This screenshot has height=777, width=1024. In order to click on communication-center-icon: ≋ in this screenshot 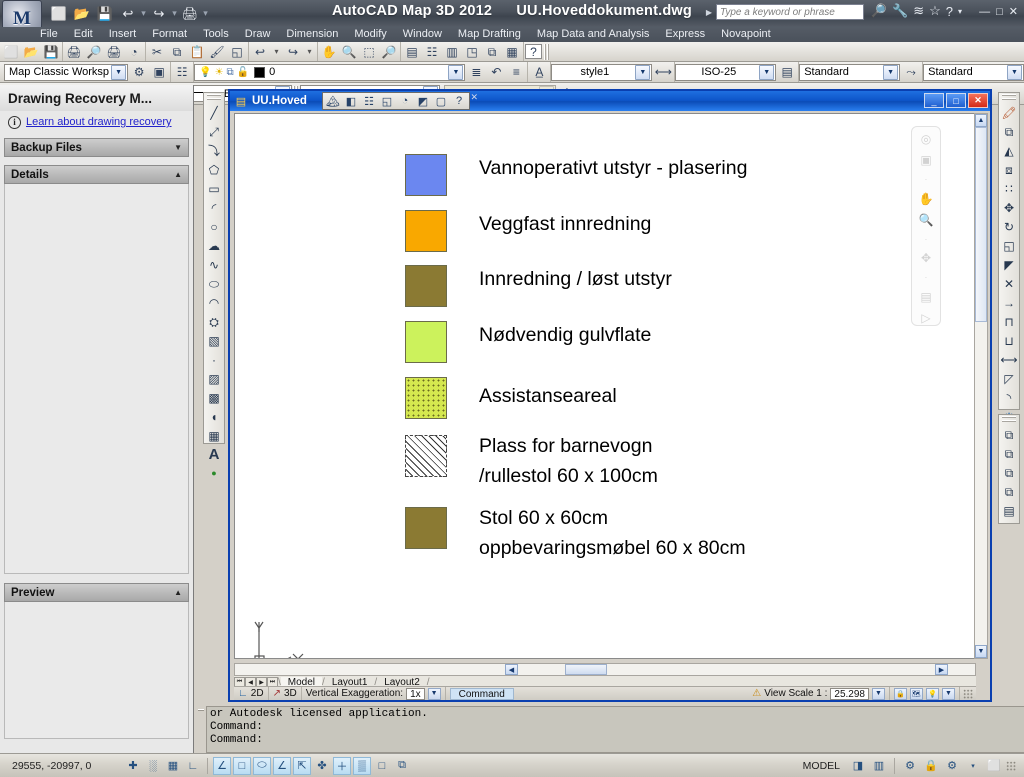, I will do `click(918, 11)`.